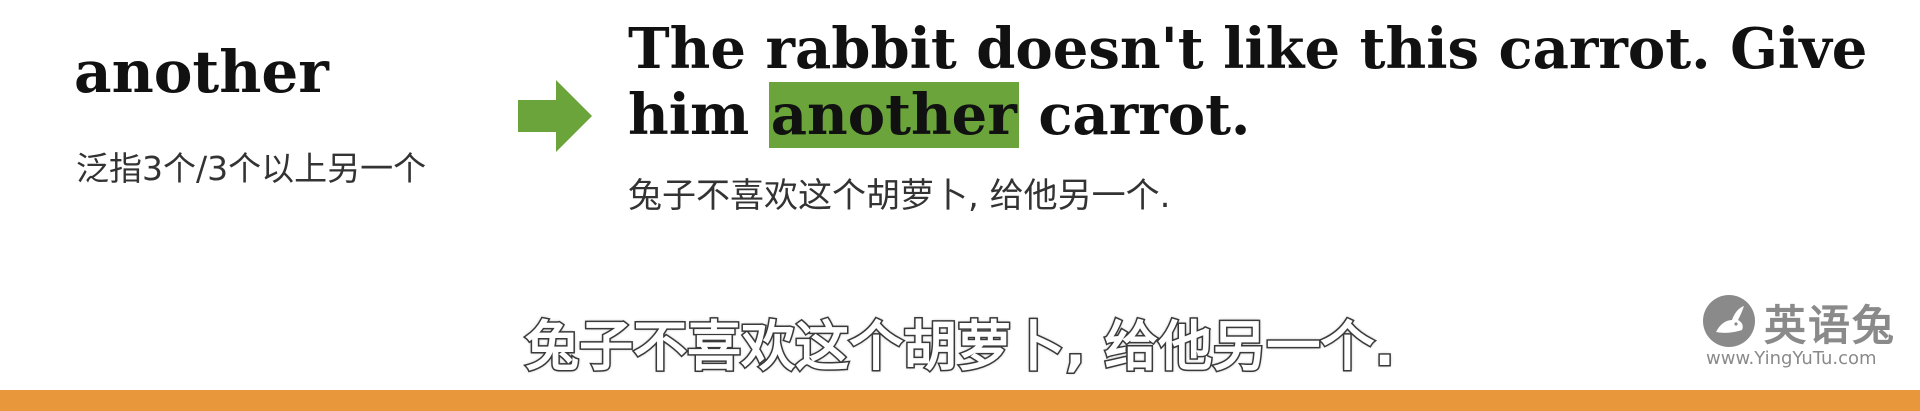 The height and width of the screenshot is (411, 1920). What do you see at coordinates (201, 72) in the screenshot?
I see `vocab-word: another` at bounding box center [201, 72].